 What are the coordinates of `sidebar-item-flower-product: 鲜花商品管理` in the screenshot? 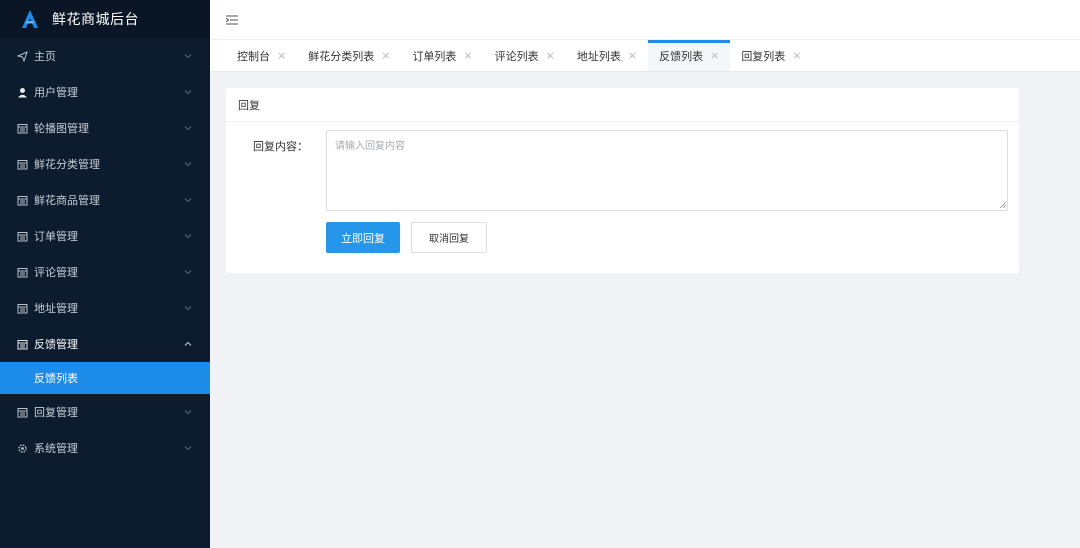 It's located at (105, 200).